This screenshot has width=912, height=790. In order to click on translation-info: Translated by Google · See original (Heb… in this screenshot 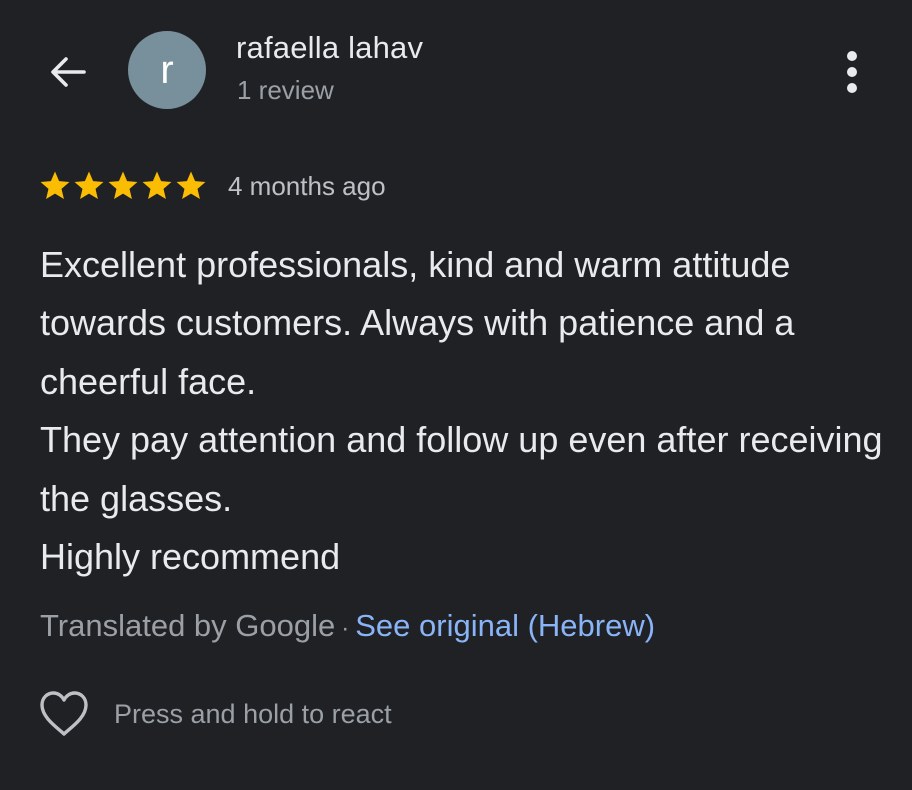, I will do `click(347, 626)`.